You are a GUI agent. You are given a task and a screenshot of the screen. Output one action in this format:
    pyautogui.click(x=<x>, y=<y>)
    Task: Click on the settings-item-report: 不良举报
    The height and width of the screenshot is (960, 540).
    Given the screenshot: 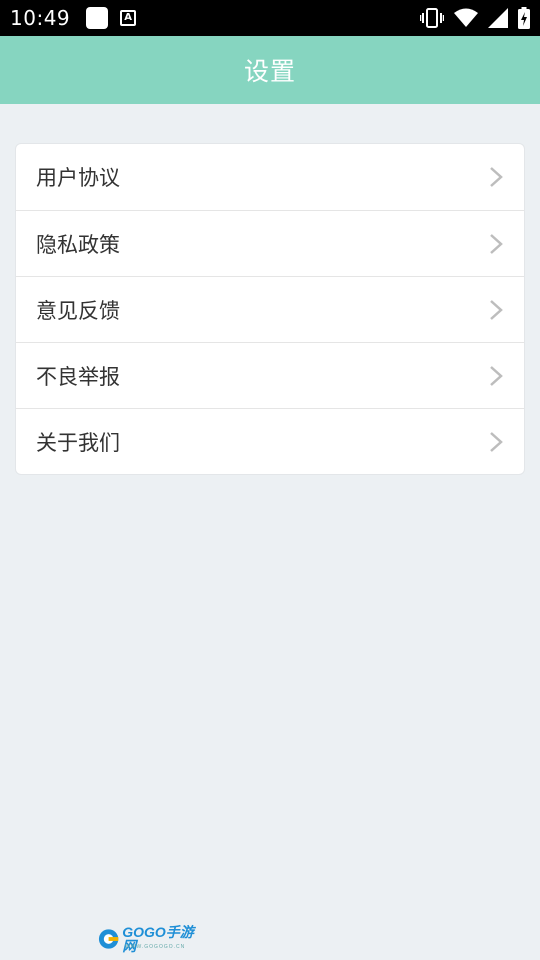 What is the action you would take?
    pyautogui.click(x=270, y=375)
    